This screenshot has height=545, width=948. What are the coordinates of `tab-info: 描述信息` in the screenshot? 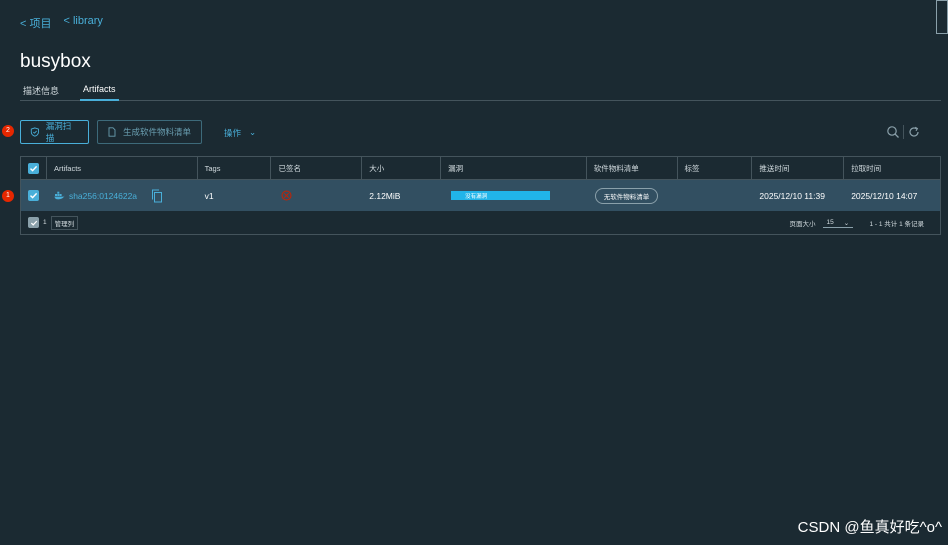 It's located at (41, 91).